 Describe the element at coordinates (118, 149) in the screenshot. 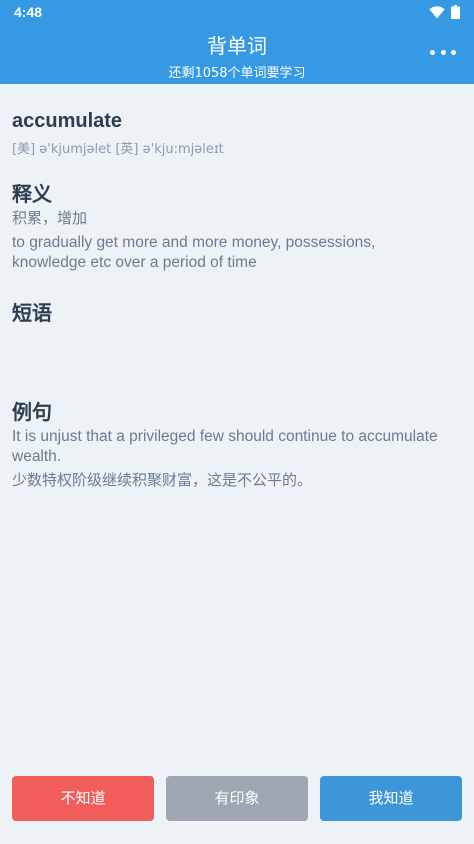

I see `word-phonetic: [美] ə'kjumjəlet [英] ə'kju:mjəleɪt` at that location.